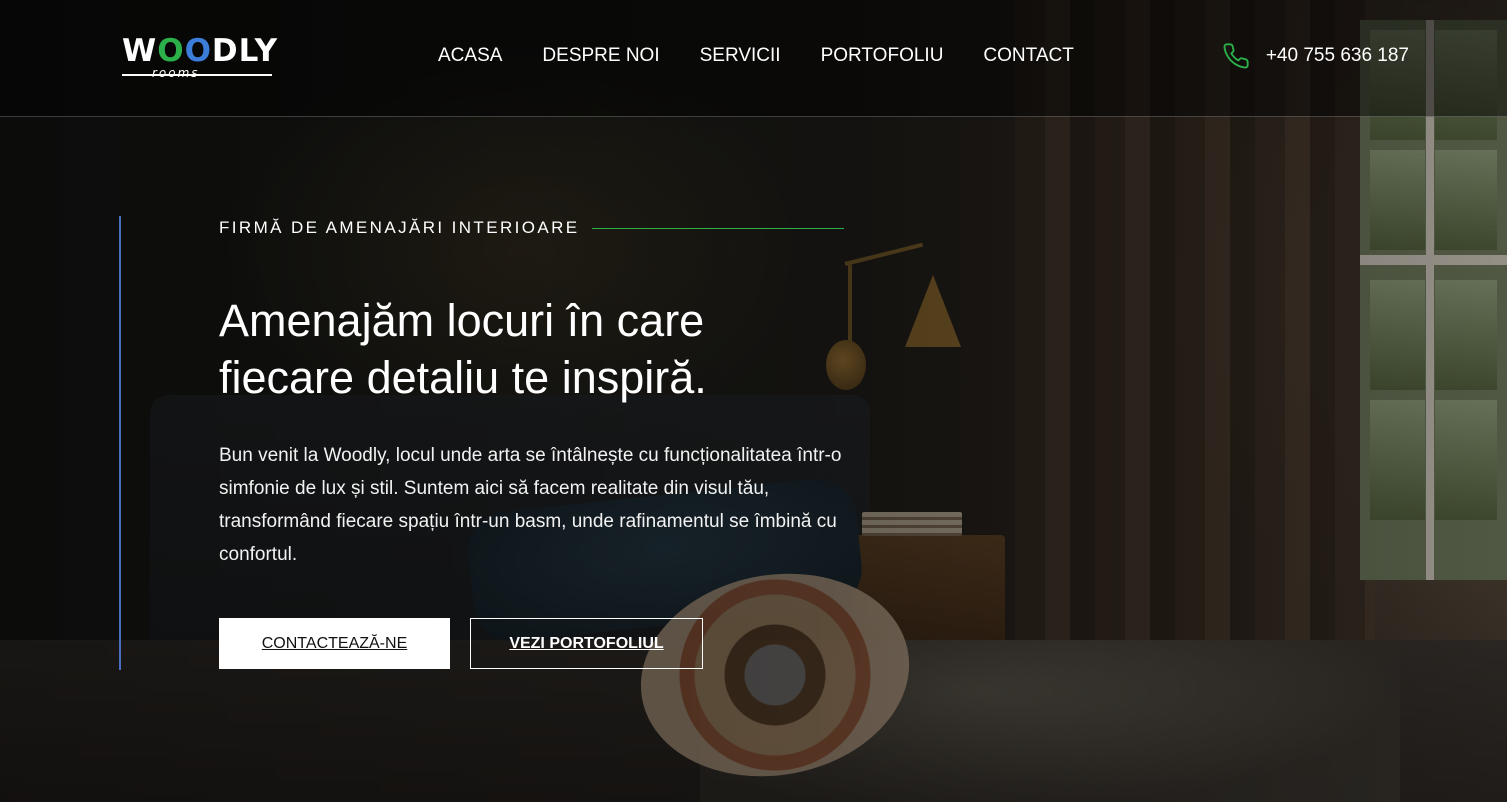 Image resolution: width=1507 pixels, height=802 pixels. What do you see at coordinates (399, 227) in the screenshot?
I see `hero-eyebrow-text: FIRMĂ DE AMENAJĂRI INTERIOARE` at bounding box center [399, 227].